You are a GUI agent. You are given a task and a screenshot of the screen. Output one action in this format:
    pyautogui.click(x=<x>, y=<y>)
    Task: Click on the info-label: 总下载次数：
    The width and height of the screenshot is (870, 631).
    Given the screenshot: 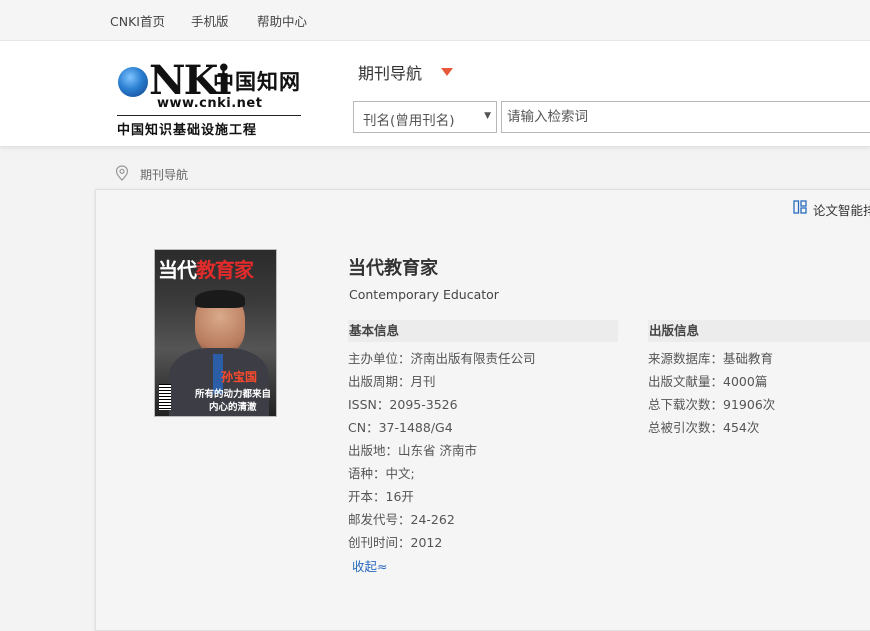 What is the action you would take?
    pyautogui.click(x=686, y=404)
    